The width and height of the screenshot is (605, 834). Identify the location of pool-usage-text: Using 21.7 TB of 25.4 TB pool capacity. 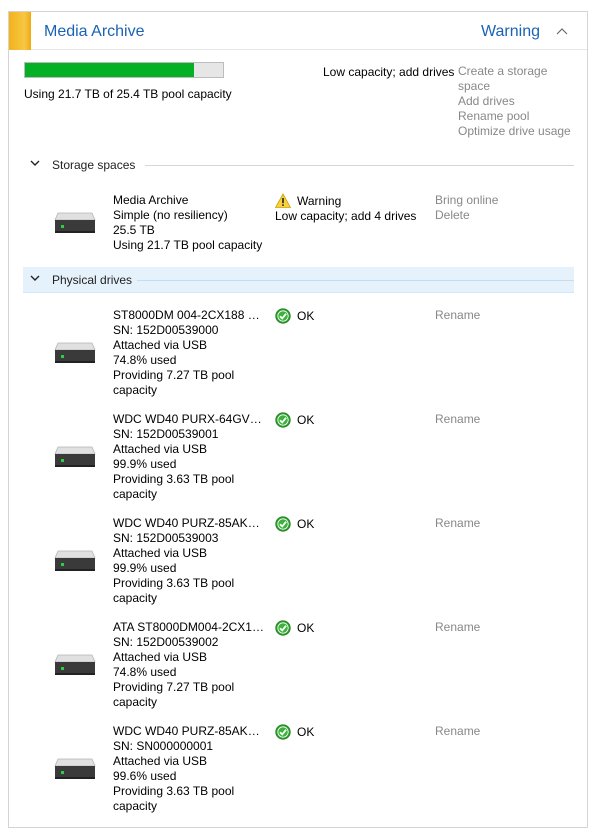
(128, 94).